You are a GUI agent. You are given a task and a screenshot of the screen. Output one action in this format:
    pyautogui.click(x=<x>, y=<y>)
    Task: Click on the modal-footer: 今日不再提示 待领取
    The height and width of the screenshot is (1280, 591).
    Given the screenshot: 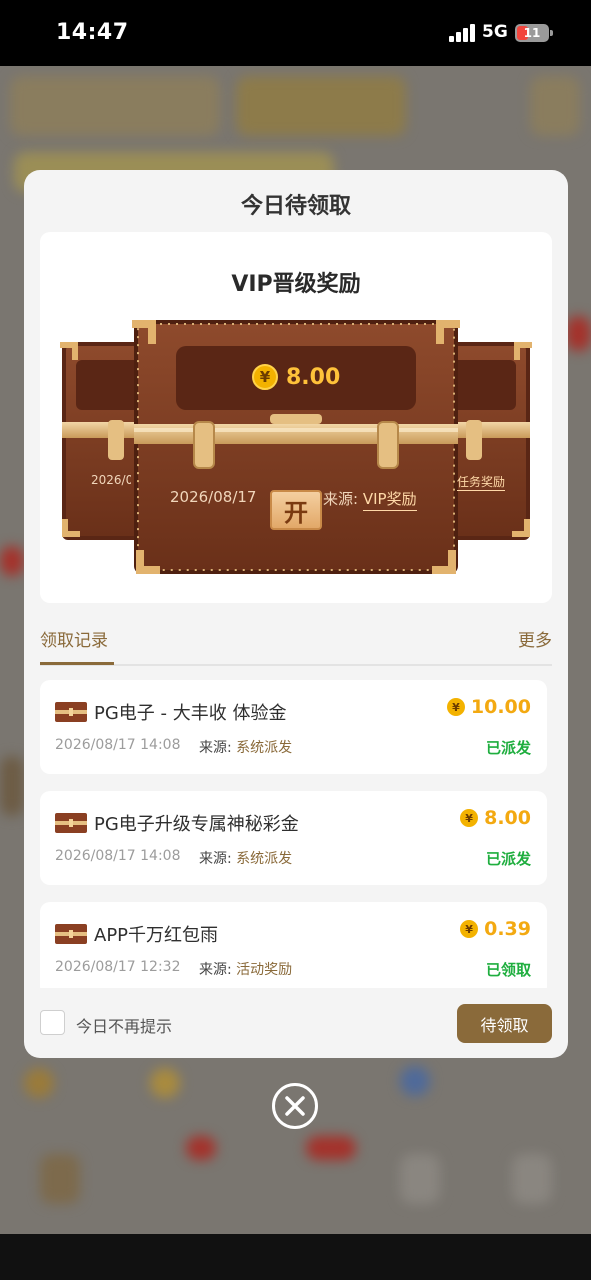 What is the action you would take?
    pyautogui.click(x=296, y=1023)
    